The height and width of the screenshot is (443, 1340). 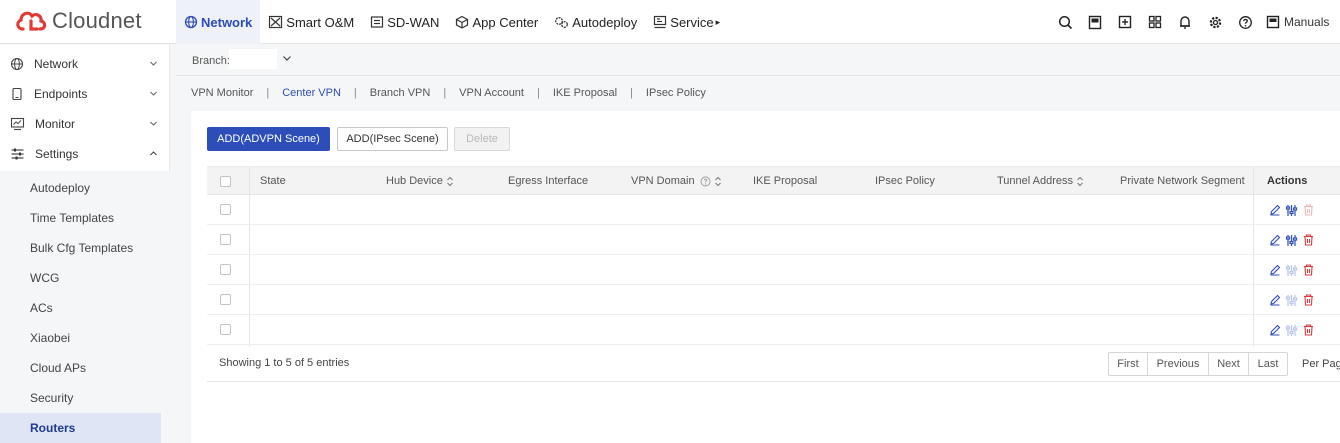 I want to click on column-header-label: Private Network Segment, so click(x=1182, y=181).